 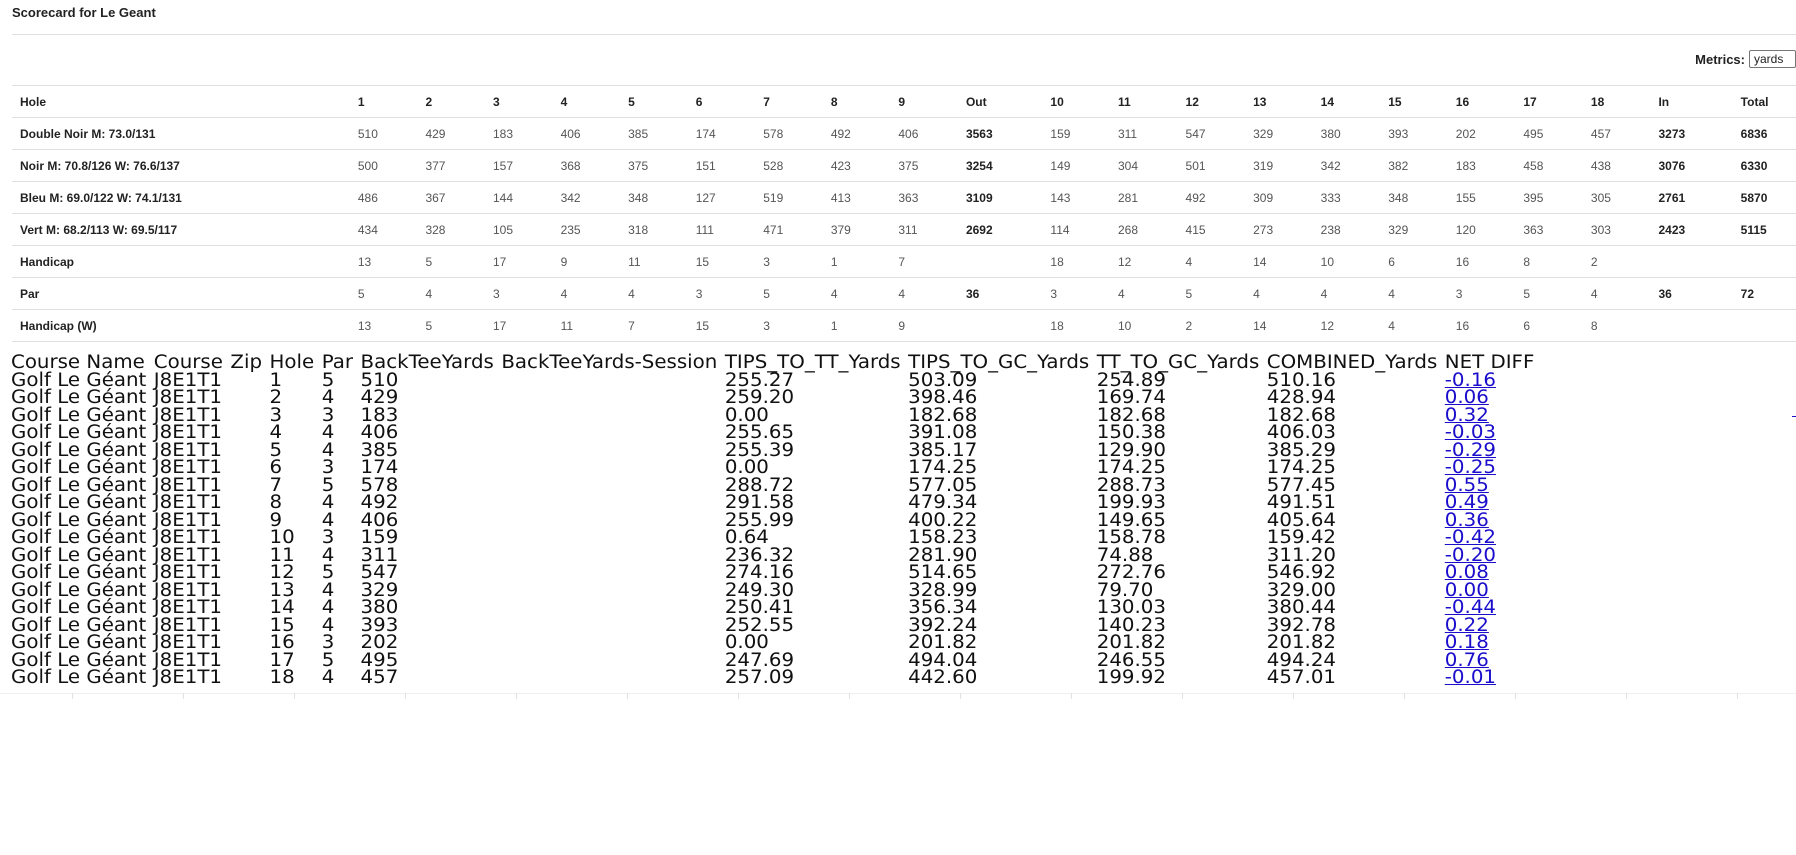 I want to click on scorecard-cell: 9, so click(x=924, y=325).